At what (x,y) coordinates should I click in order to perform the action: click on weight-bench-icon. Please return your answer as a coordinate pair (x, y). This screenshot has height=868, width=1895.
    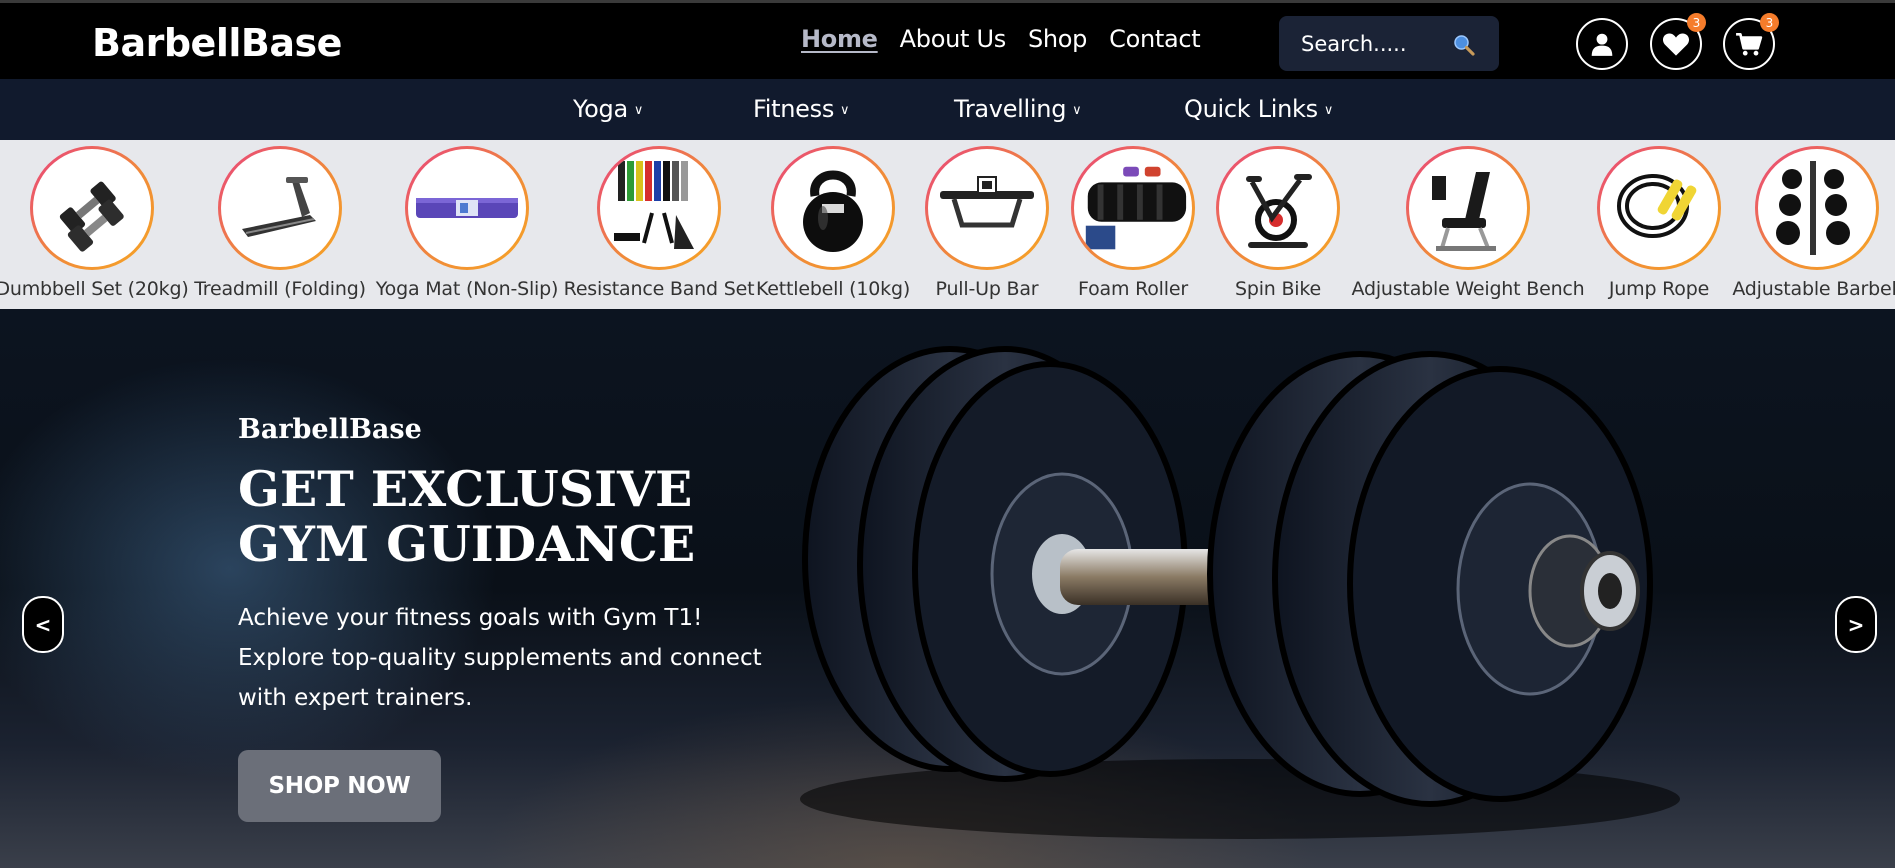
    Looking at the image, I should click on (1464, 211).